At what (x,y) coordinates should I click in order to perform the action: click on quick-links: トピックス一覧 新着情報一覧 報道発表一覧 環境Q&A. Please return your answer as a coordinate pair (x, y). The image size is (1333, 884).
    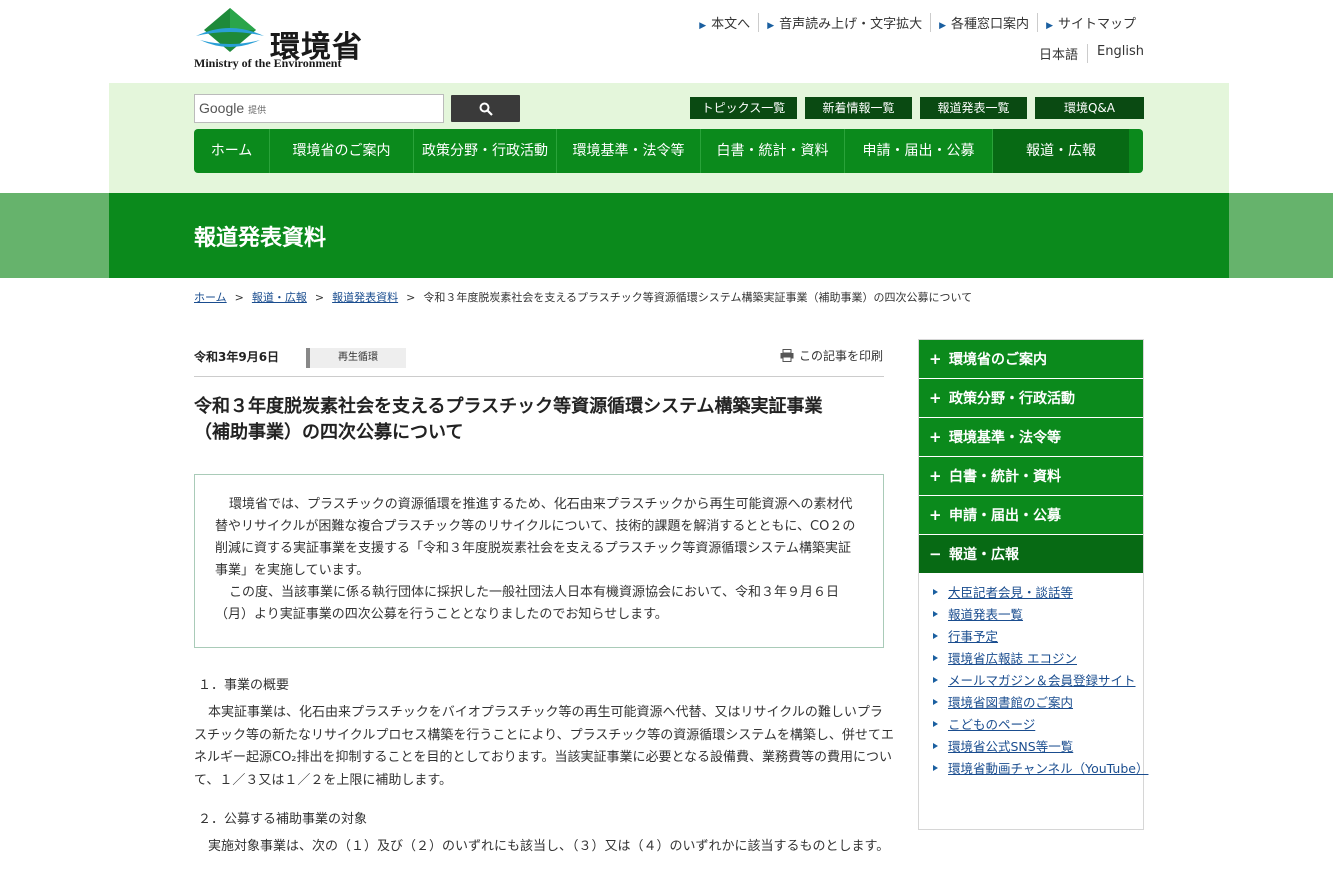
    Looking at the image, I should click on (917, 108).